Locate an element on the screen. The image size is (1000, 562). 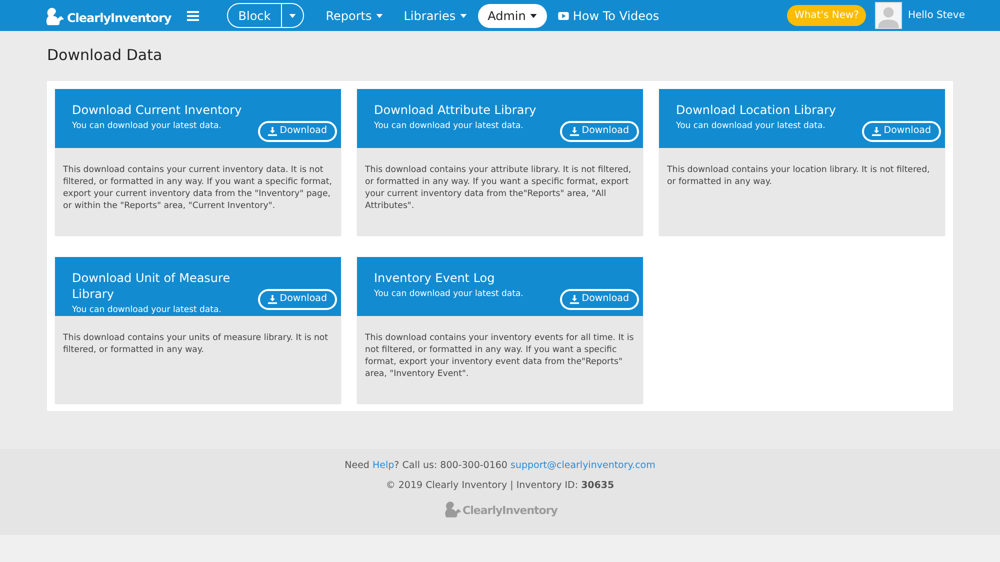
card-title: Inventory Event Log is located at coordinates (435, 278).